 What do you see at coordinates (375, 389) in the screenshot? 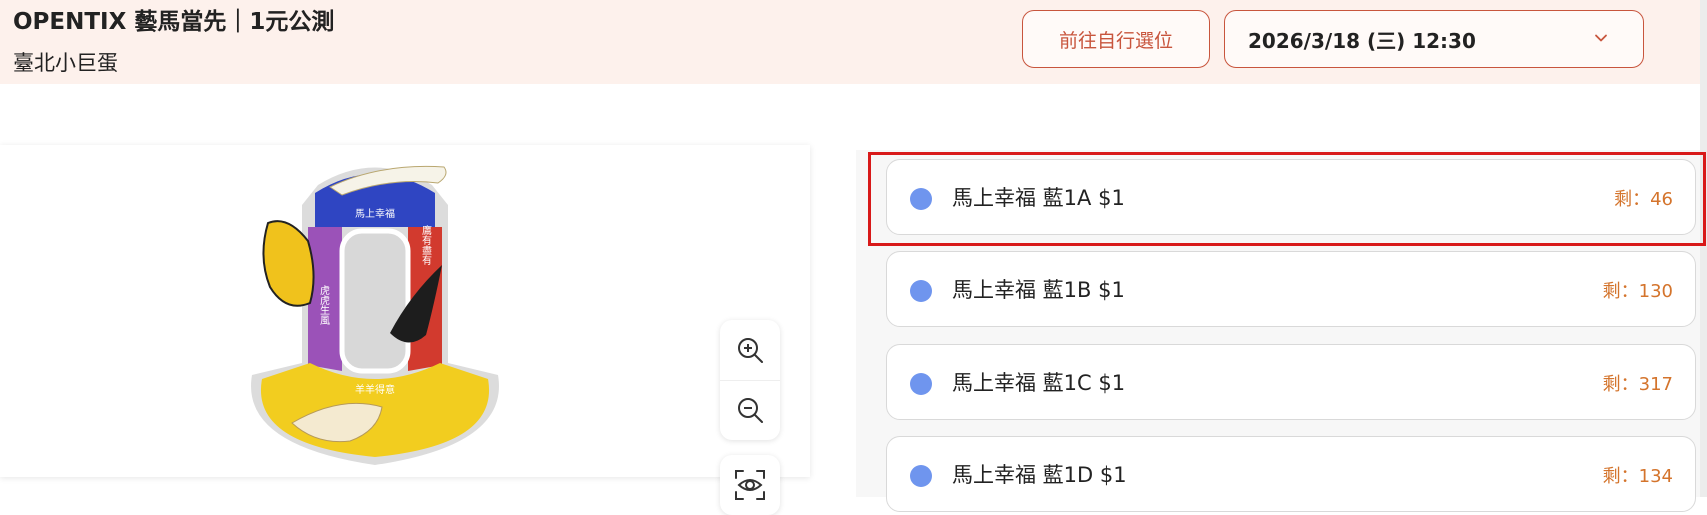
I see `section-label-bottom: 羊羊得意` at bounding box center [375, 389].